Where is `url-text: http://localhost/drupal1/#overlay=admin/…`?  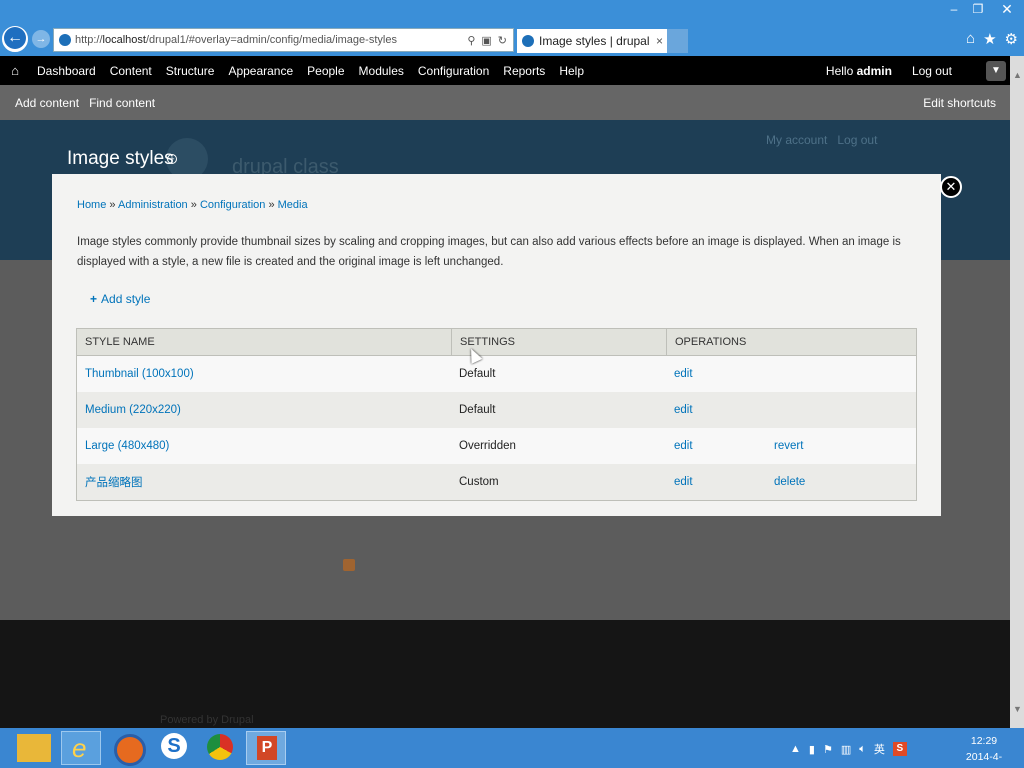 url-text: http://localhost/drupal1/#overlay=admin/… is located at coordinates (271, 40).